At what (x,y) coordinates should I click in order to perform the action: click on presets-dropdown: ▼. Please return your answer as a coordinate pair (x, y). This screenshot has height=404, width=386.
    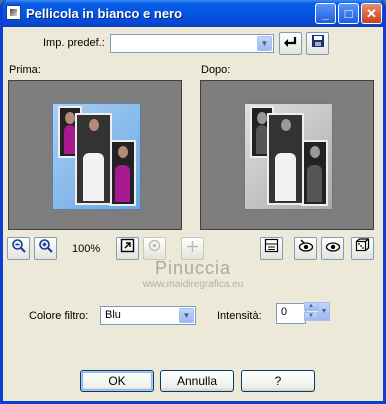
    Looking at the image, I should click on (192, 43).